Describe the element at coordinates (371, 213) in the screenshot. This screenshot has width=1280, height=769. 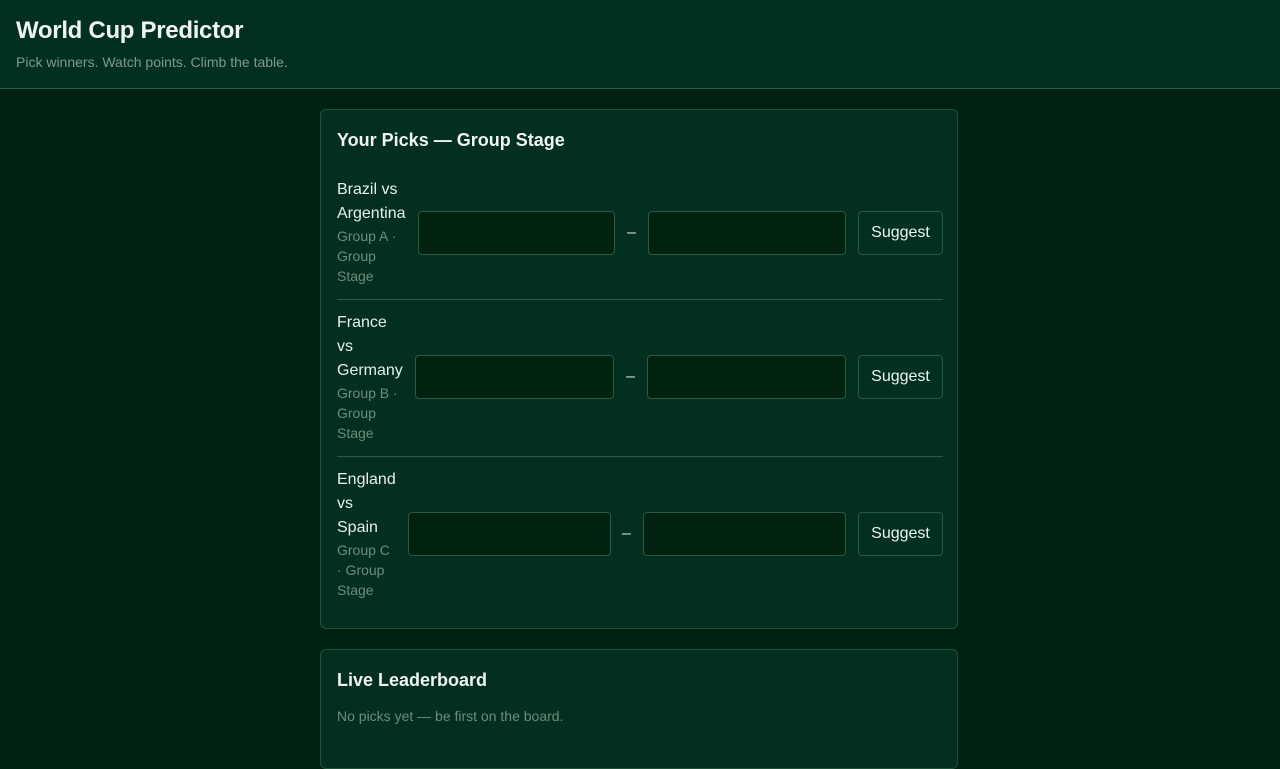
I see `team-line: Argentina` at that location.